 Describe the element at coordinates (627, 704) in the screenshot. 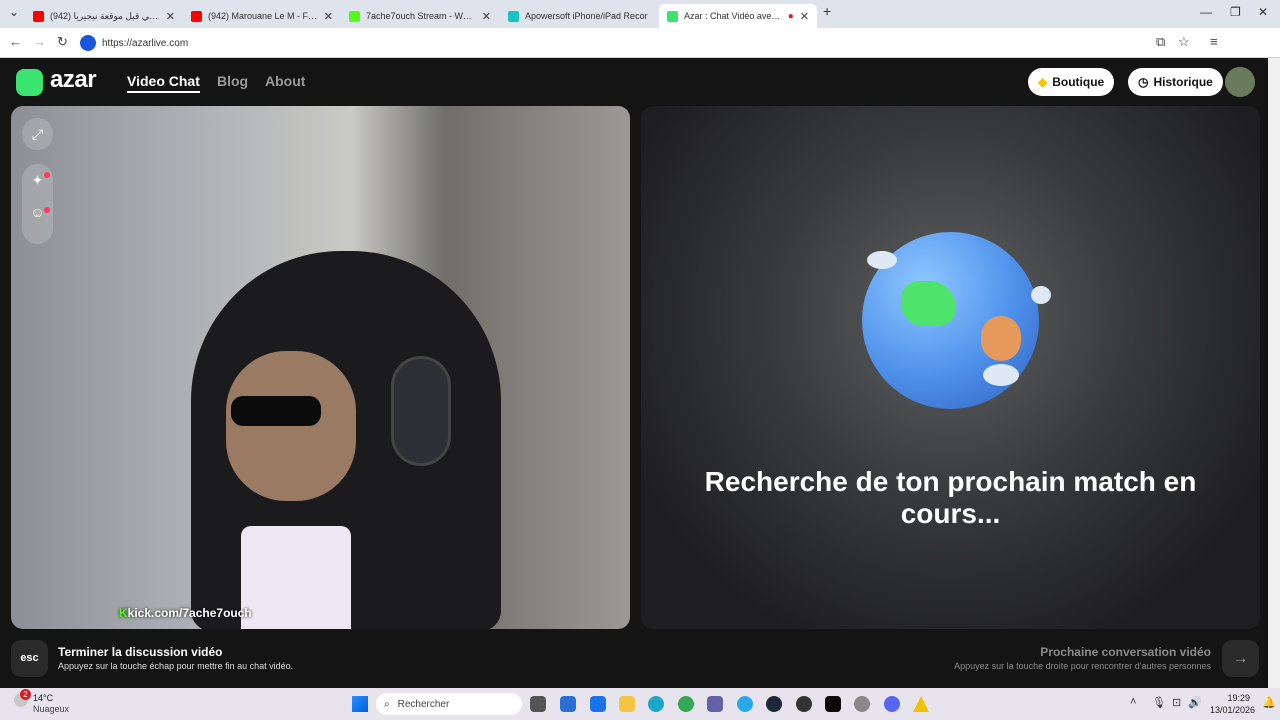

I see `file-explorer-icon` at that location.